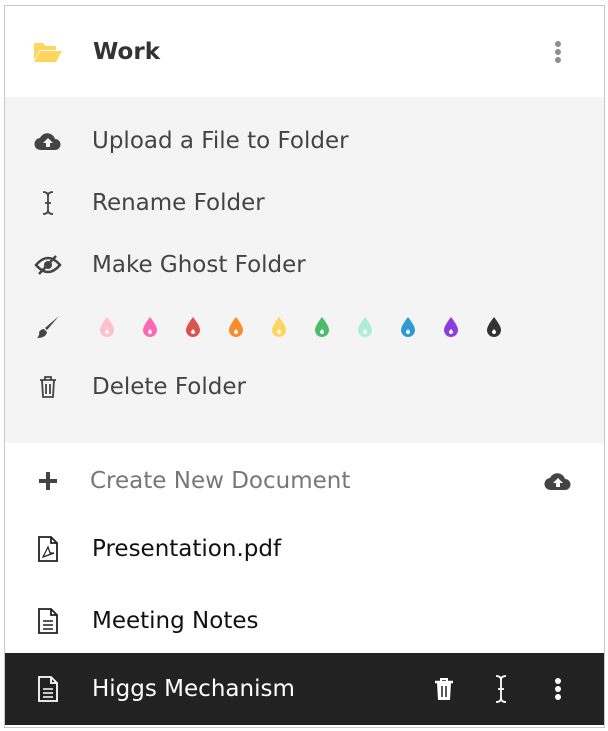  I want to click on document-name: Higgs Mechanism, so click(193, 689).